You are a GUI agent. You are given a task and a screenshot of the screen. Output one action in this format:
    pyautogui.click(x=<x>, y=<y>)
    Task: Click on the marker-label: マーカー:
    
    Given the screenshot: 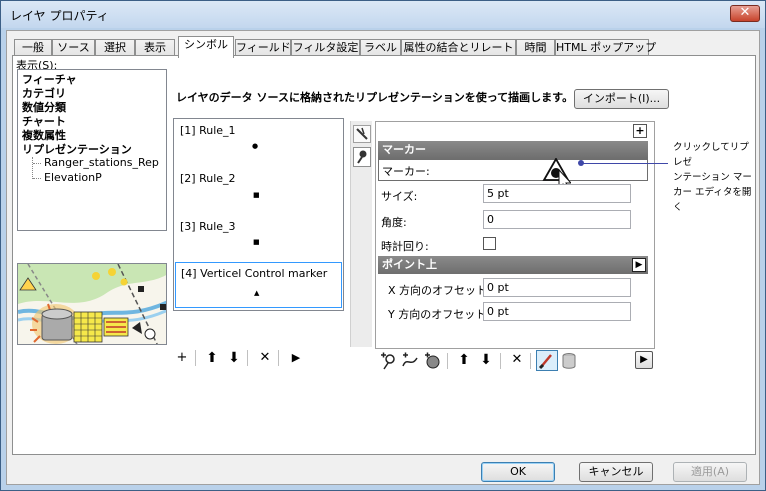 What is the action you would take?
    pyautogui.click(x=406, y=171)
    